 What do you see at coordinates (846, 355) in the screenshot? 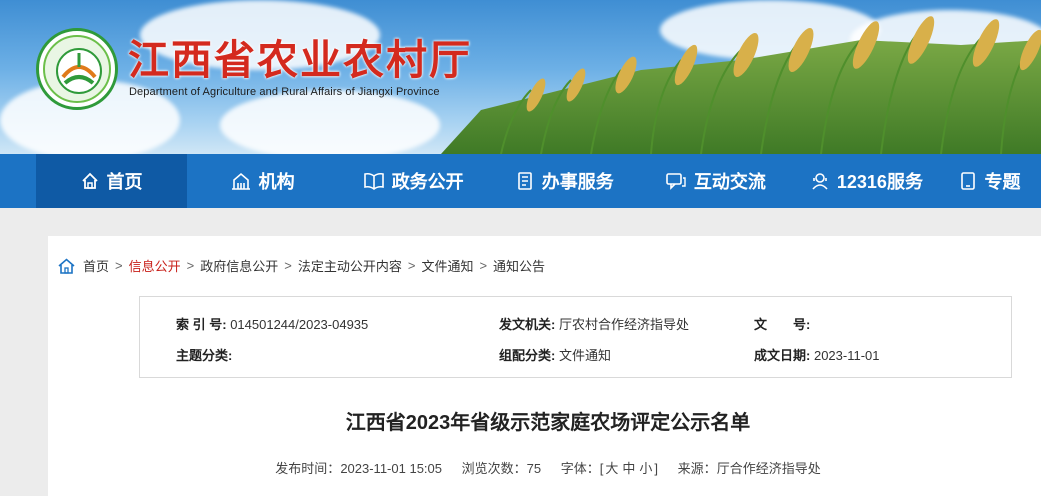
I see `meta-date-value: 2023-11-01` at bounding box center [846, 355].